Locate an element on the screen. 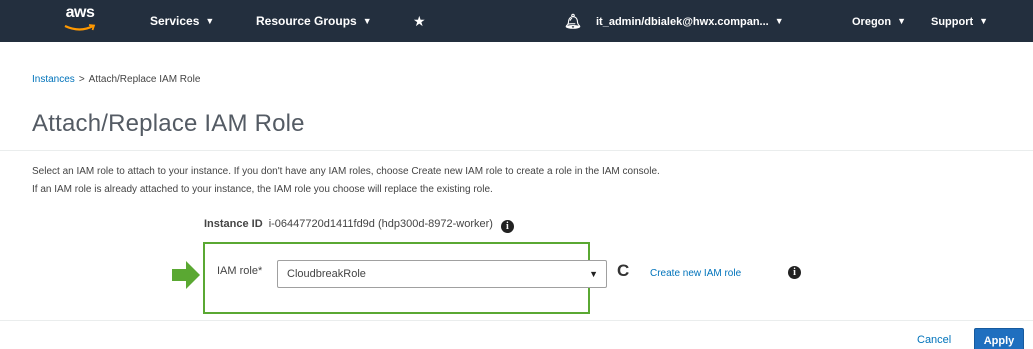  support-label: Support is located at coordinates (952, 22).